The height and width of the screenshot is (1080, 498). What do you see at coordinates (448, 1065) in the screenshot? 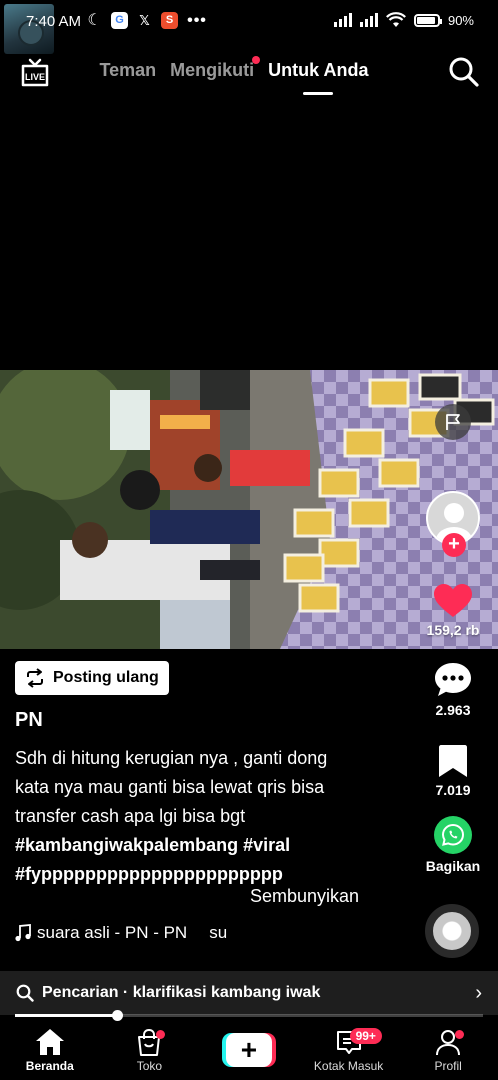
I see `nav-label: Profil` at bounding box center [448, 1065].